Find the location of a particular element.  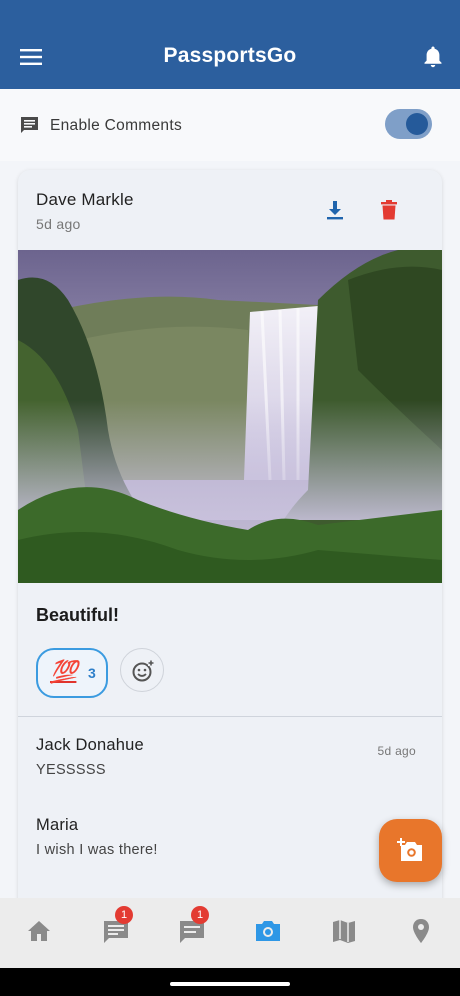

trash-icon is located at coordinates (389, 210).